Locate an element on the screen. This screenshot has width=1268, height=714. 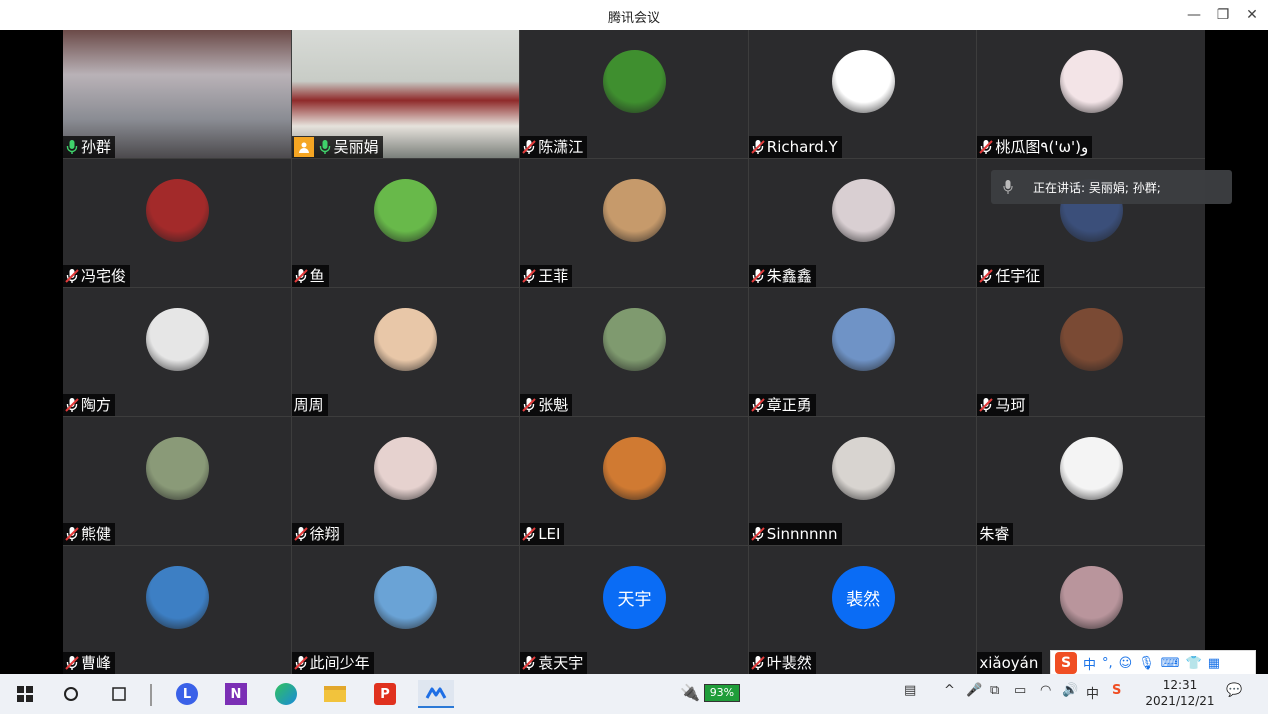
participant-name: 鱼 is located at coordinates (317, 276).